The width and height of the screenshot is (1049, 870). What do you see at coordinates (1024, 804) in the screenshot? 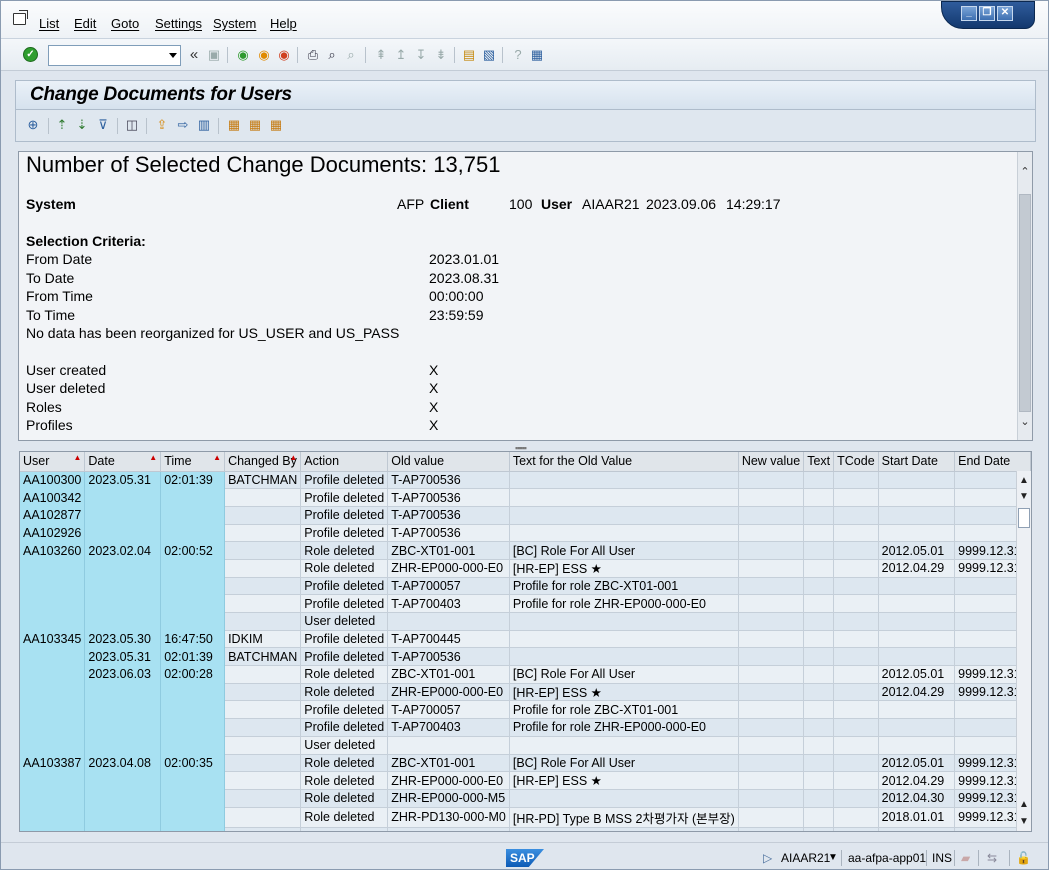
I see `scroll-up-icon: ▲` at bounding box center [1024, 804].